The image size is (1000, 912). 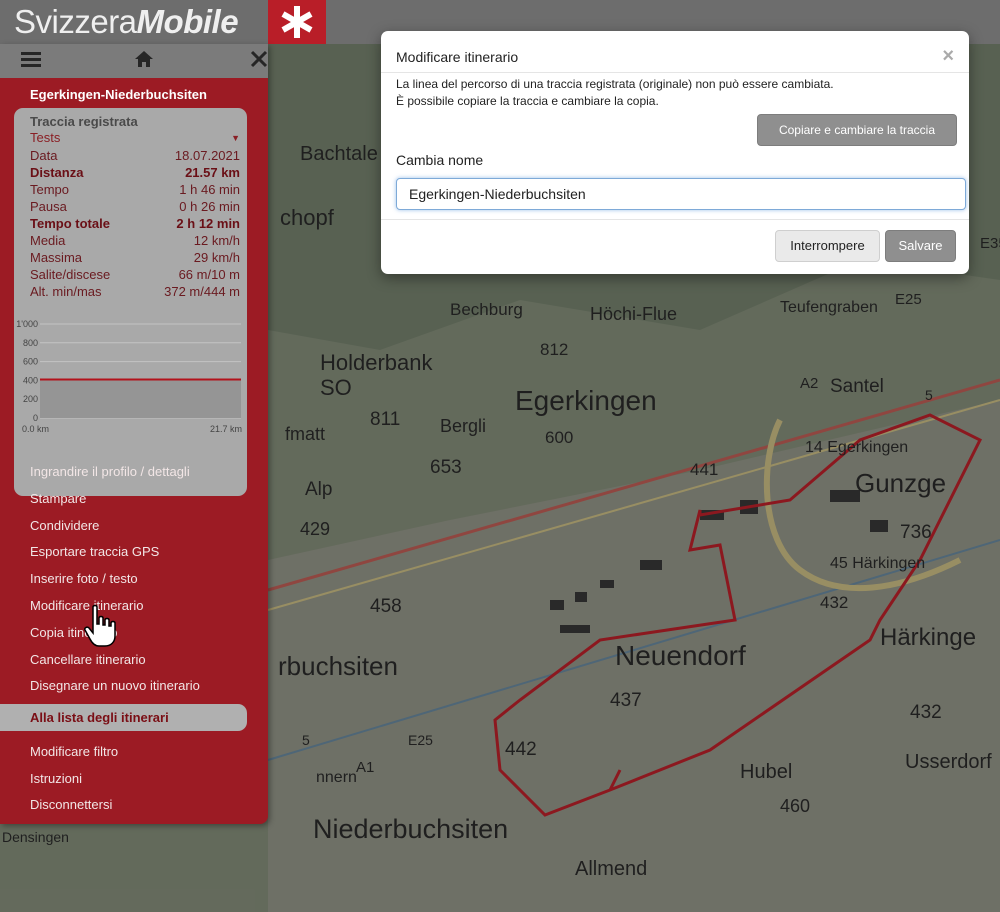 I want to click on map-label: Bachtale, so click(x=339, y=154).